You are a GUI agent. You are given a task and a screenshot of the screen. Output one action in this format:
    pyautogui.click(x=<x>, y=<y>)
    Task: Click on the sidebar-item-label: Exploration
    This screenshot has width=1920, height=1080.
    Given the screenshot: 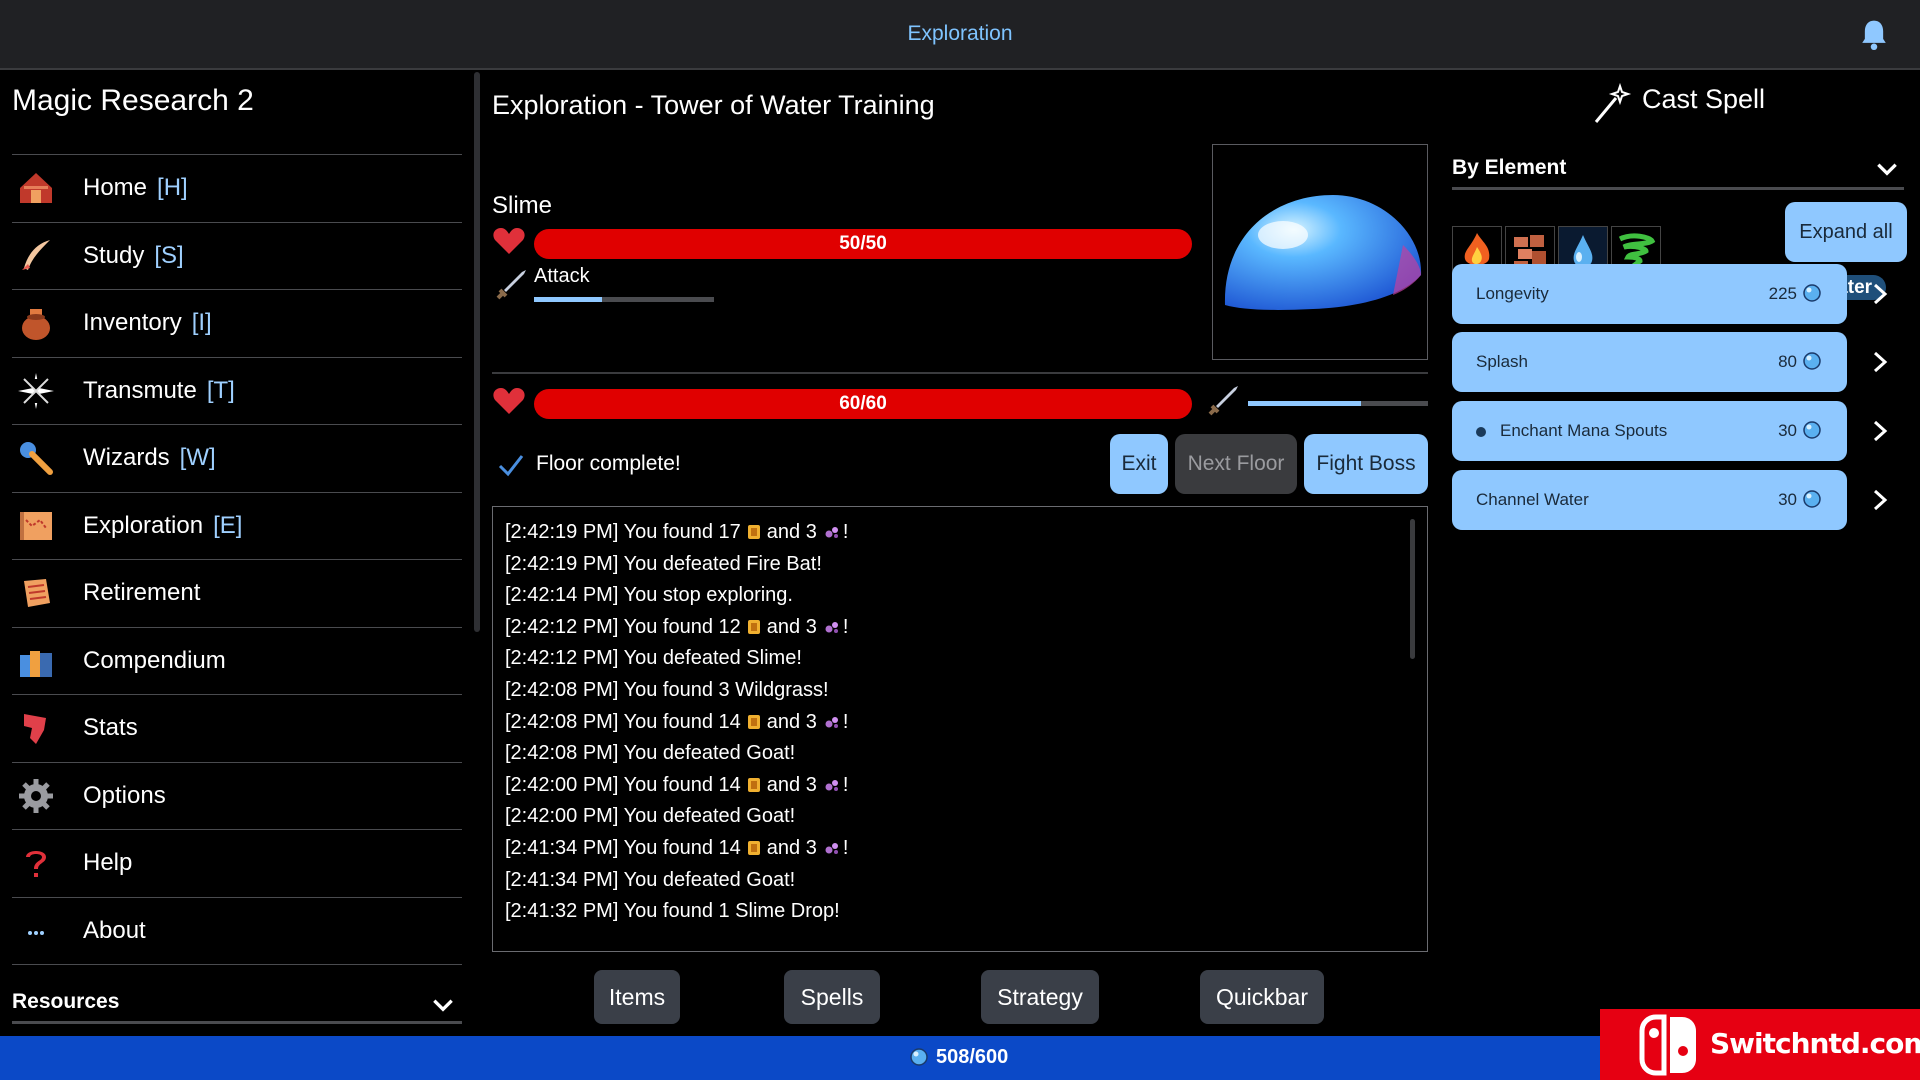 What is the action you would take?
    pyautogui.click(x=143, y=525)
    